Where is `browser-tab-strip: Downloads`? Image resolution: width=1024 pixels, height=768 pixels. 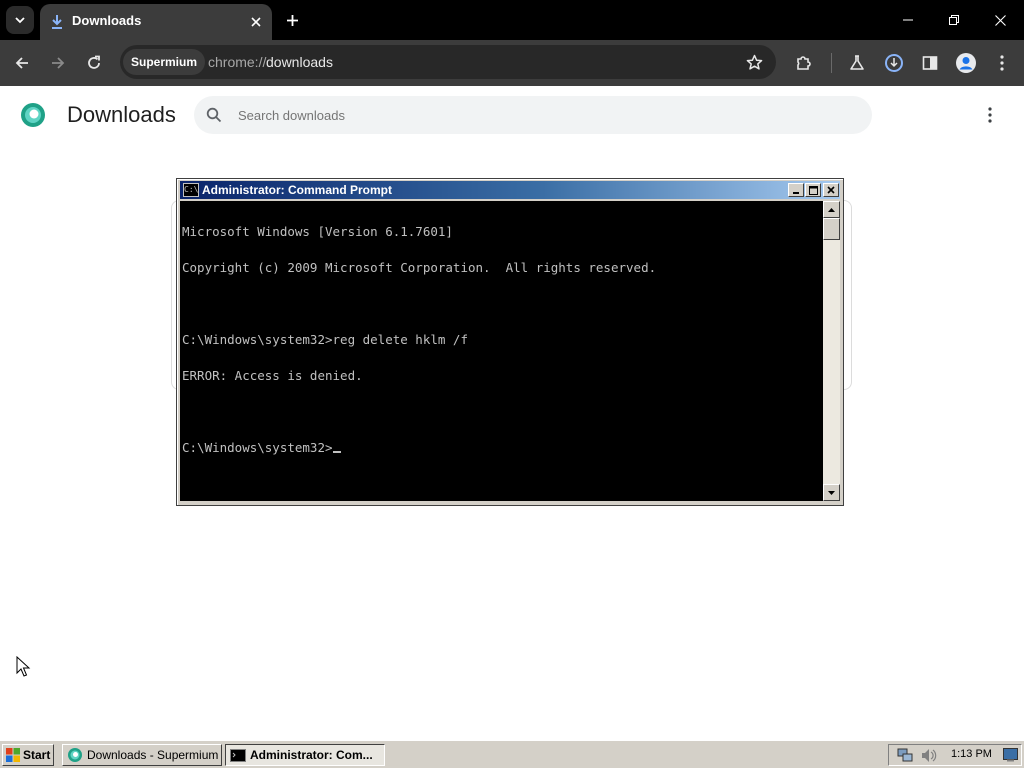 browser-tab-strip: Downloads is located at coordinates (512, 20).